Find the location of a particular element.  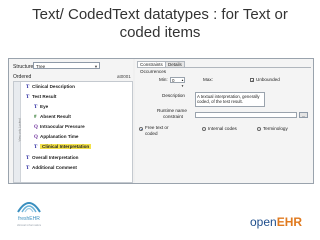

tree-node-label: Clinical Interpretation is located at coordinates (66, 146).